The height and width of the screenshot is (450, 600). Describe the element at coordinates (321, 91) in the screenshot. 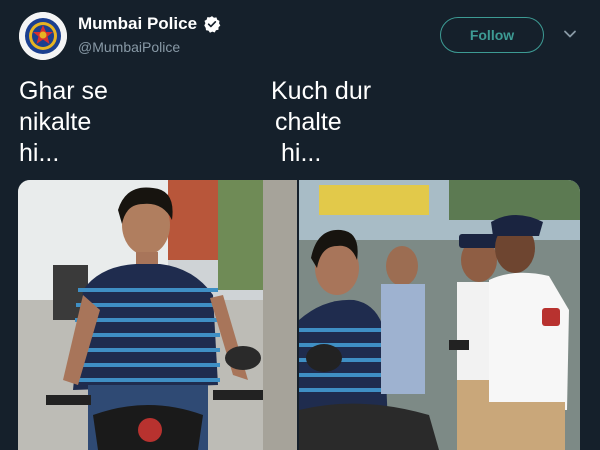

I see `tweet-text-line: Kuch dur` at that location.